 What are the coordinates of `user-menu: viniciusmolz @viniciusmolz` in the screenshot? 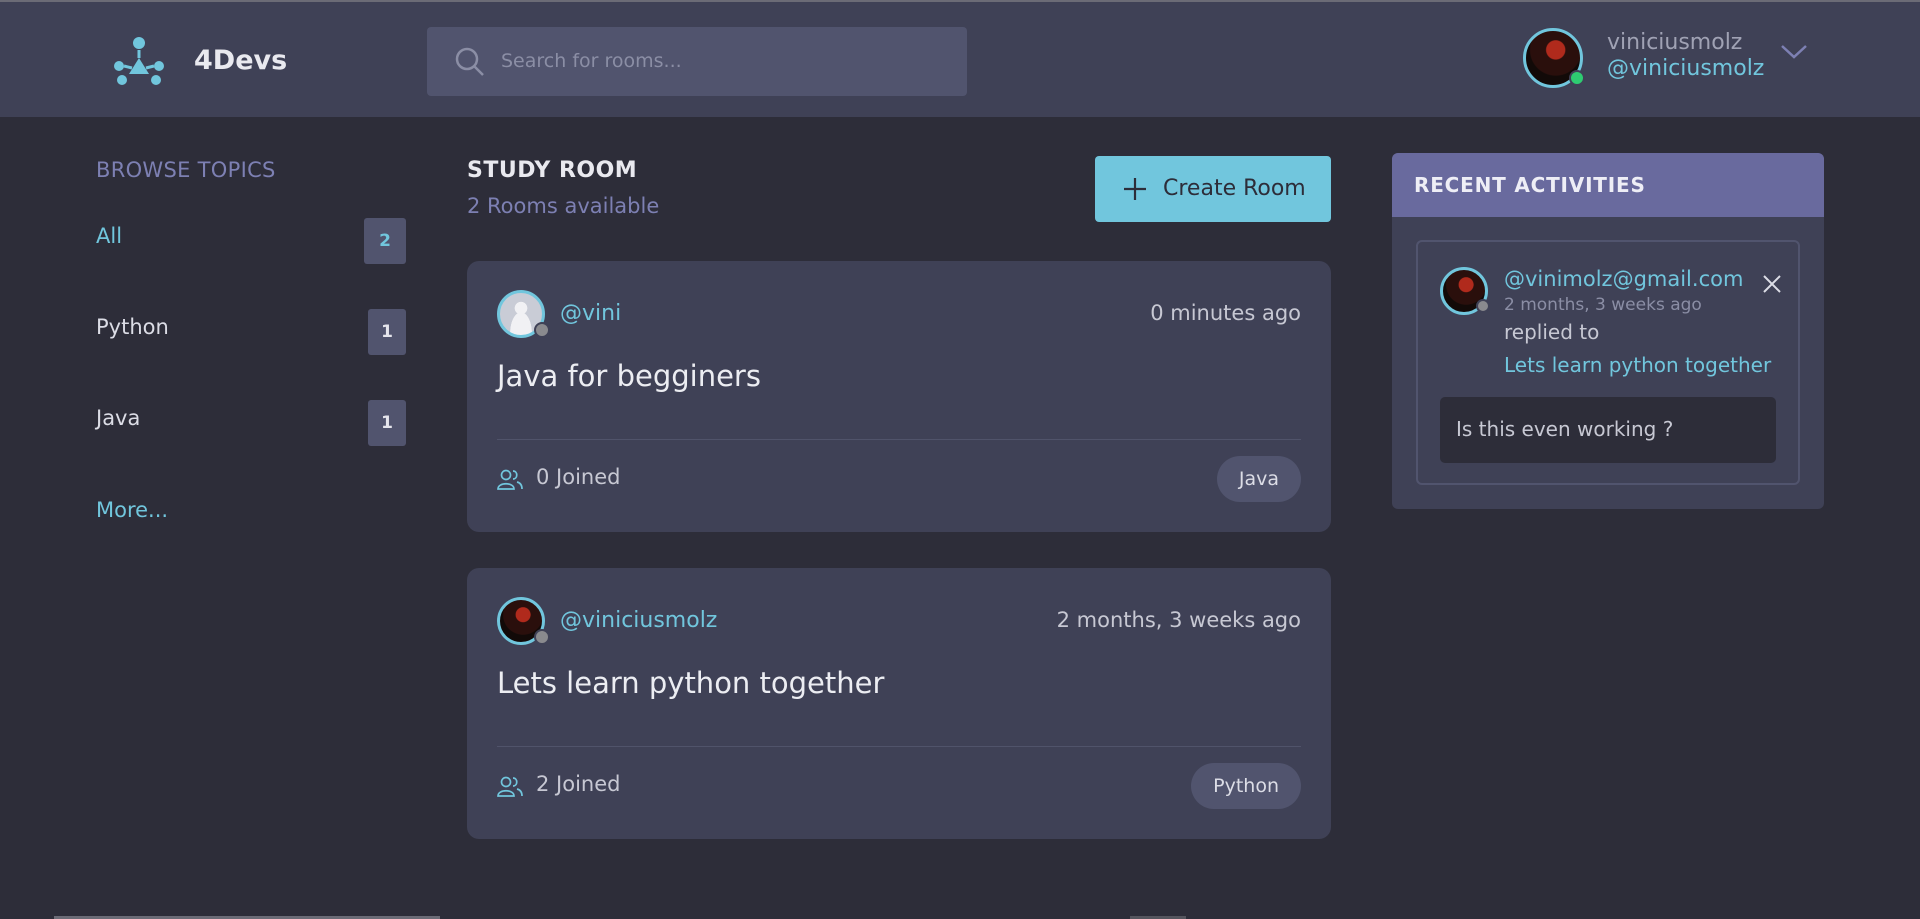 It's located at (1673, 59).